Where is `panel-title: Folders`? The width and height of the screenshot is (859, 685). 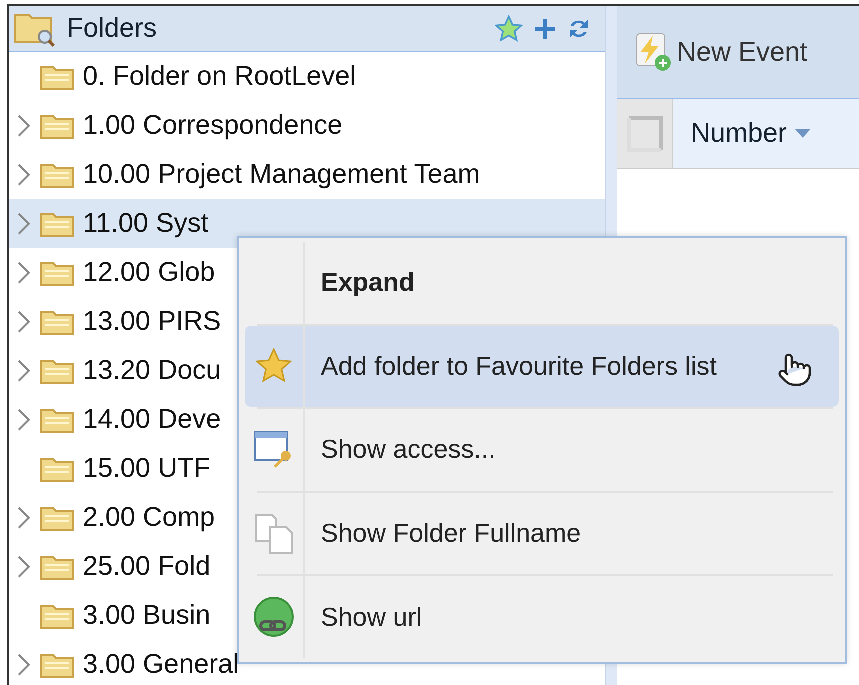 panel-title: Folders is located at coordinates (112, 28).